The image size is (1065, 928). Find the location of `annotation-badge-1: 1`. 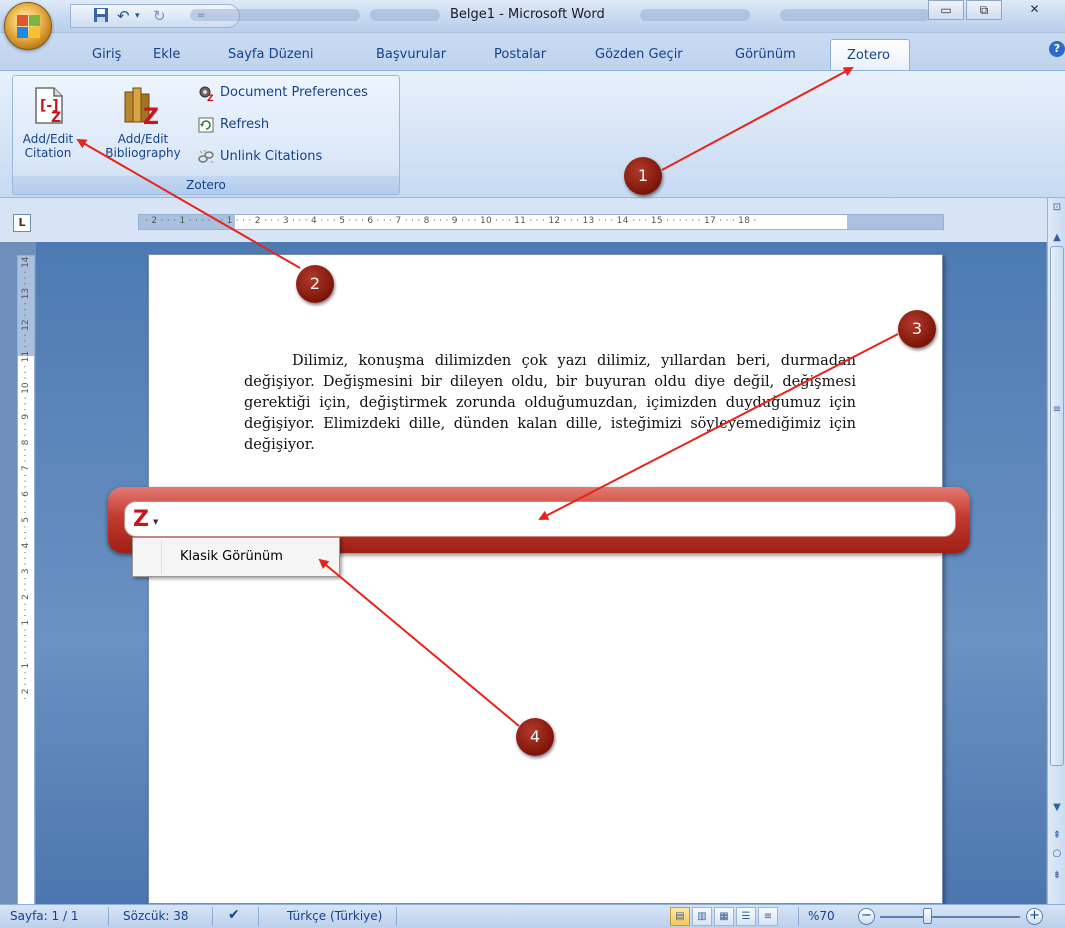

annotation-badge-1: 1 is located at coordinates (643, 176).